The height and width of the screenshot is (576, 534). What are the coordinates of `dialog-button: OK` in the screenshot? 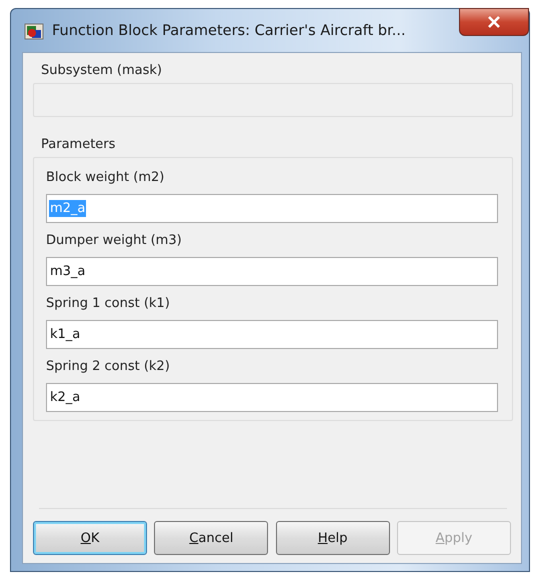 It's located at (90, 538).